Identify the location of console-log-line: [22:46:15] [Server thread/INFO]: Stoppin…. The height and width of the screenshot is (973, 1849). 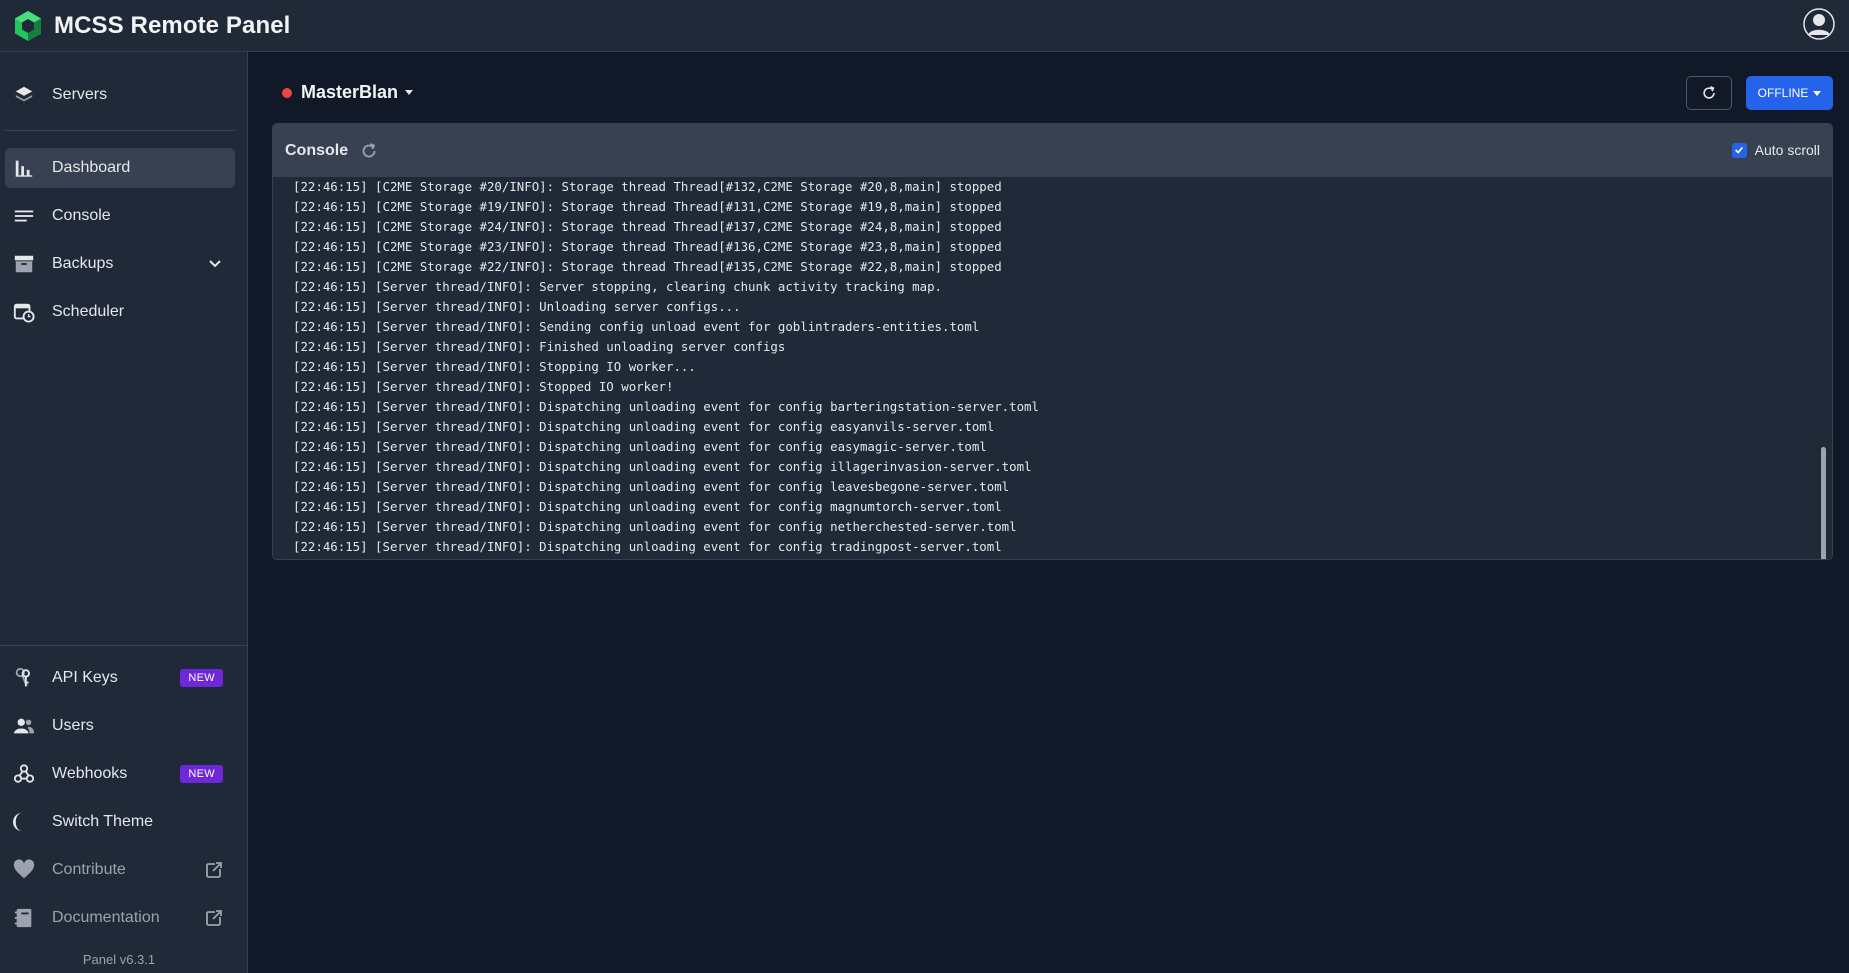
(494, 366).